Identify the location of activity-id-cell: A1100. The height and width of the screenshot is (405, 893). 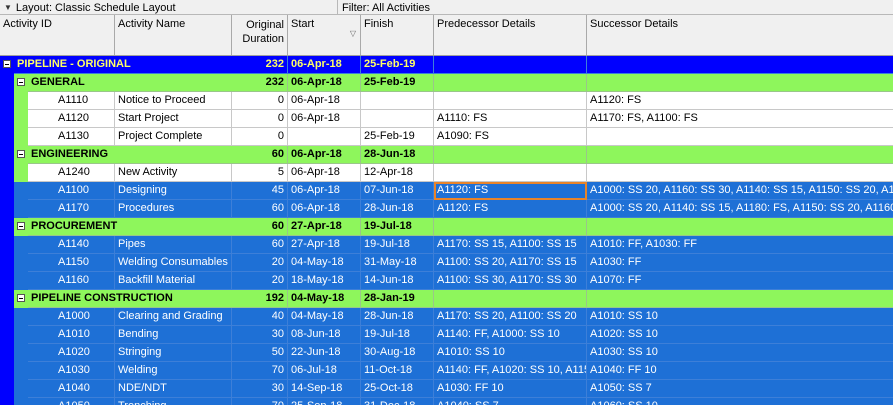
(71, 191).